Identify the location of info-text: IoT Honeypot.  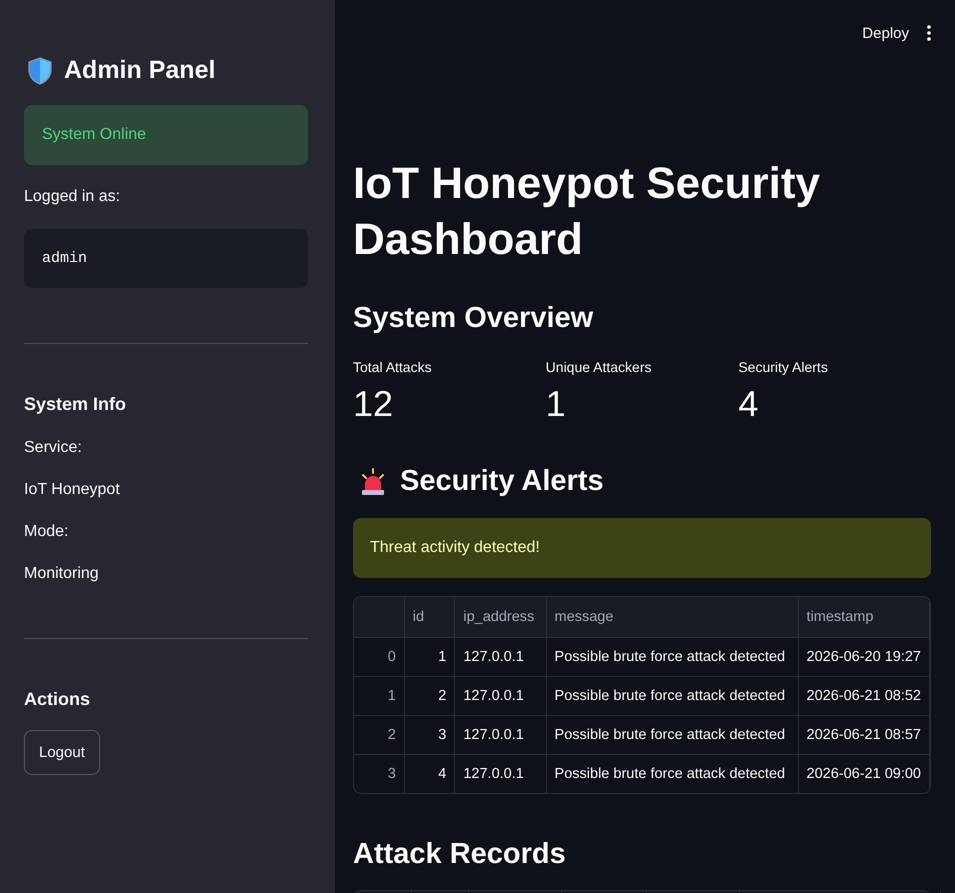
(72, 490).